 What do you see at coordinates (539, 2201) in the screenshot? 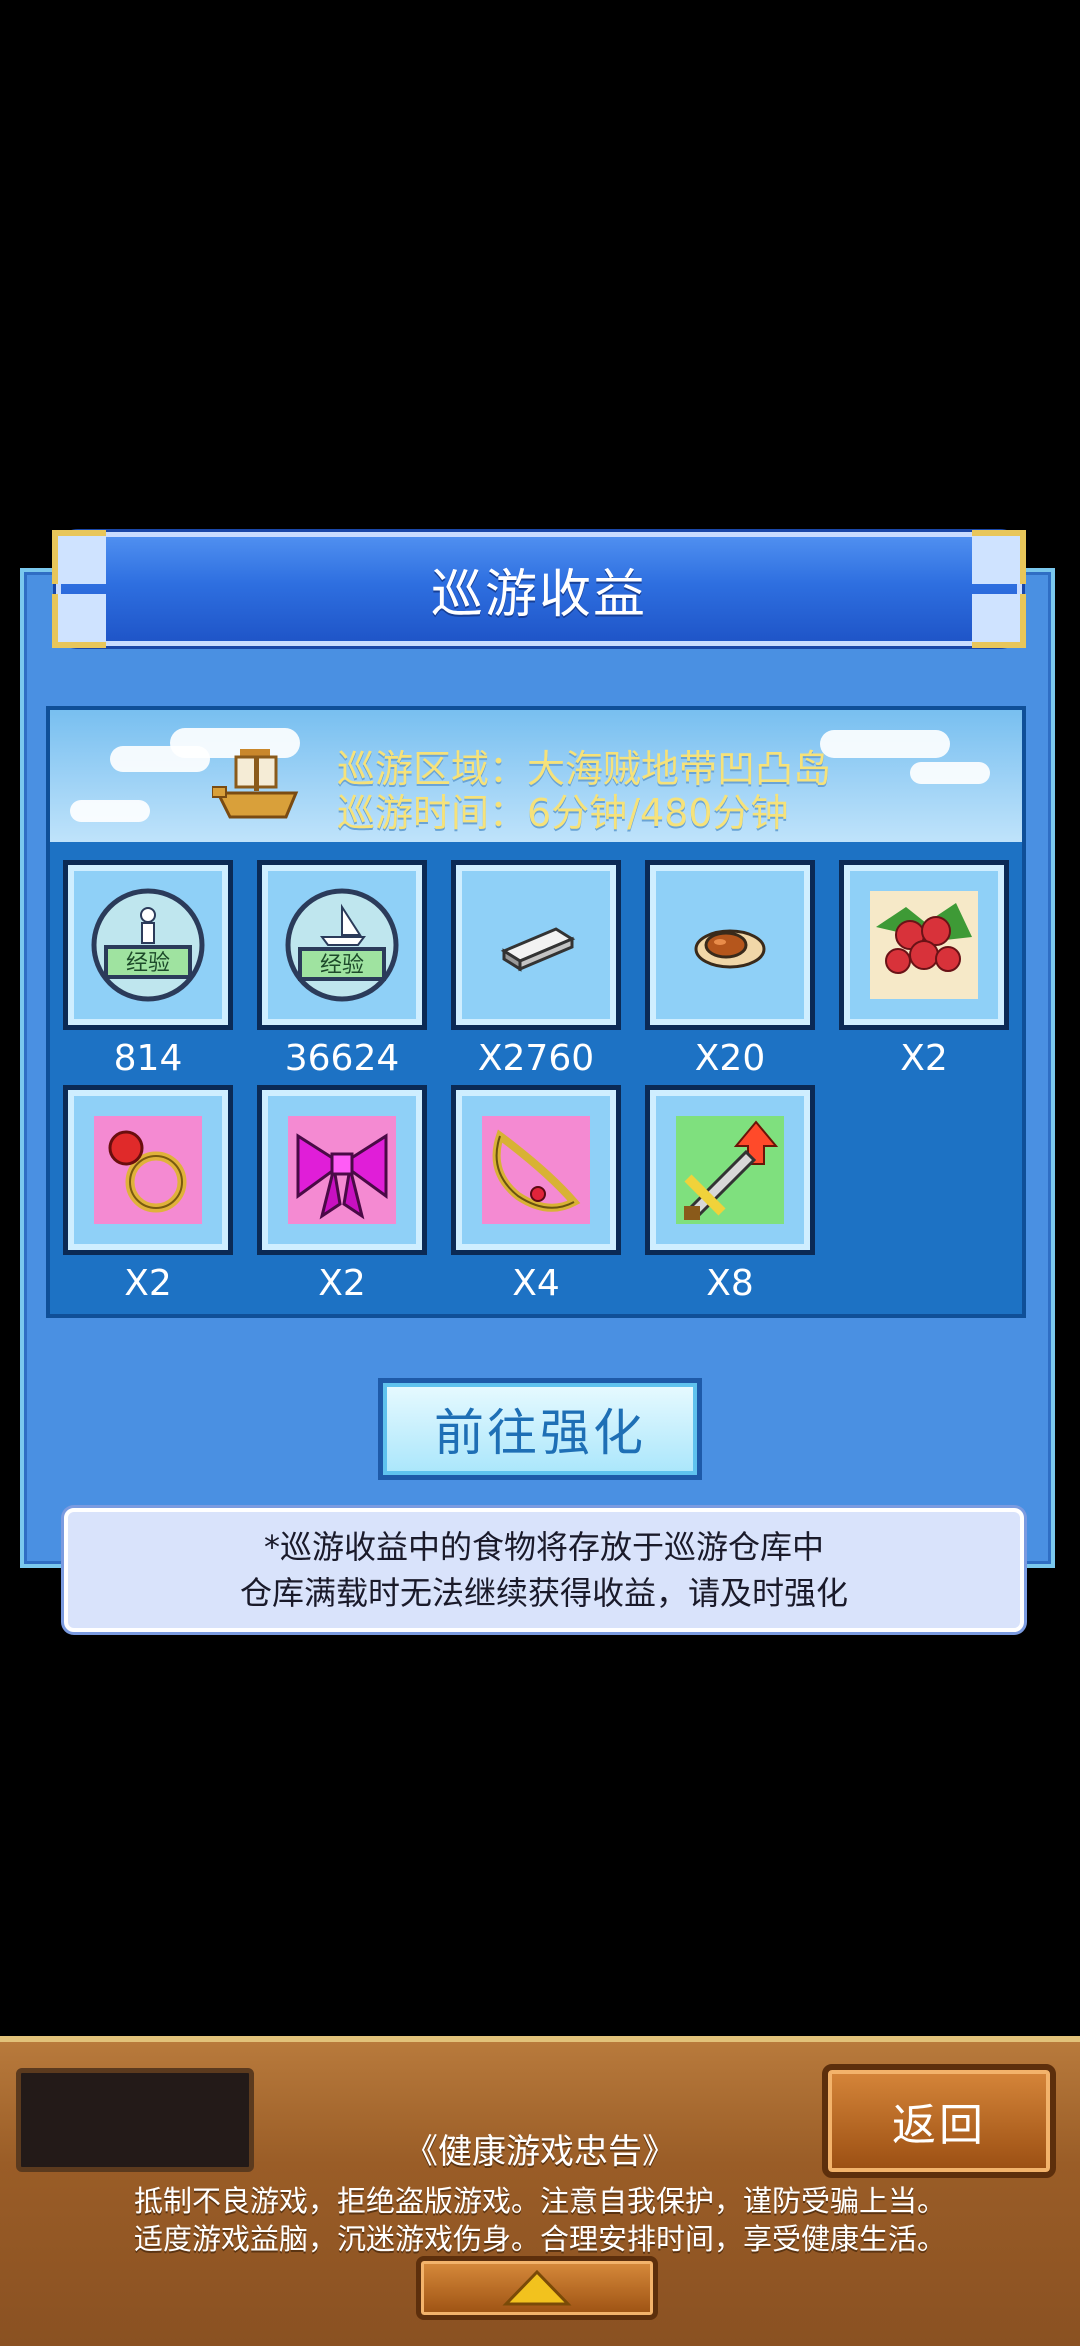
I see `health-advice-line: 抵制不良游戏，拒绝盗版游戏。注意自我保护，谨防受骗上当。` at bounding box center [539, 2201].